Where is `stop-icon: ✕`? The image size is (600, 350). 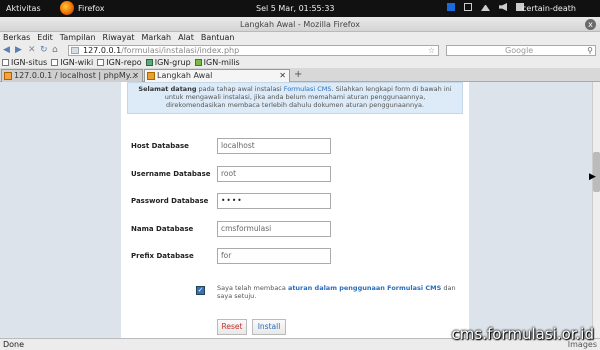 stop-icon: ✕ is located at coordinates (32, 50).